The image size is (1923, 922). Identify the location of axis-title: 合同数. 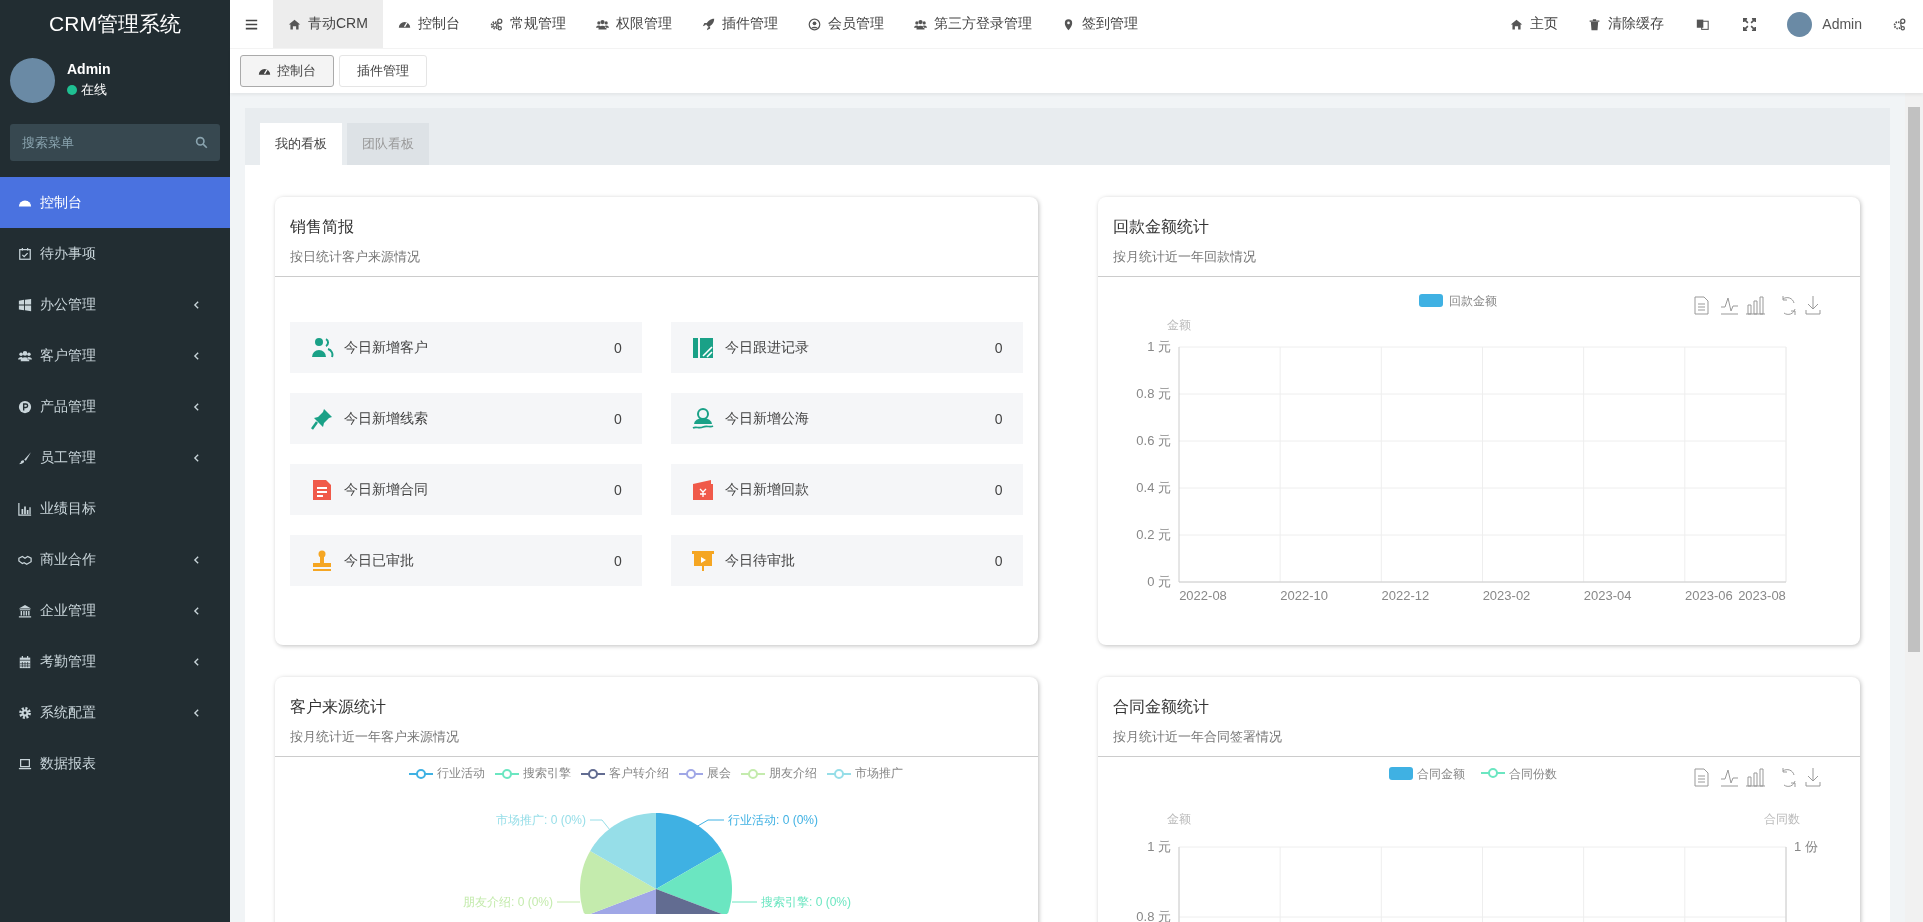
(1781, 819).